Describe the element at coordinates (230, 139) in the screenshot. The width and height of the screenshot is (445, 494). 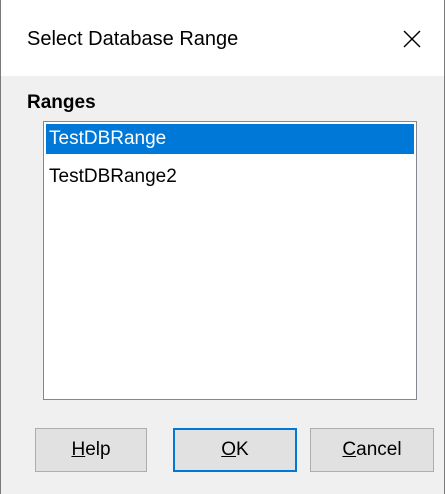
I see `list-item-testdbrange: TestDBRange` at that location.